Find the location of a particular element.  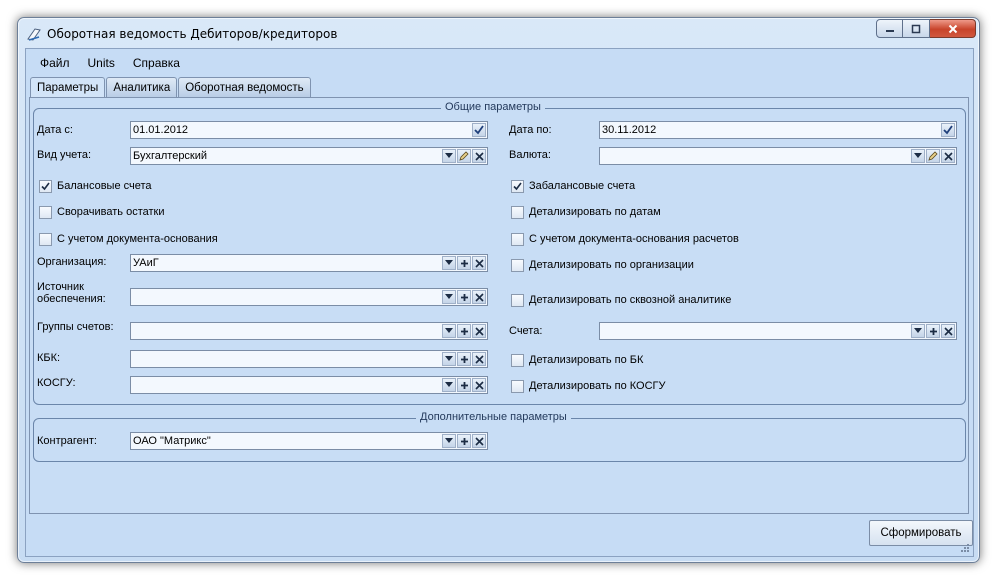

currency-dropdown-button is located at coordinates (918, 156).